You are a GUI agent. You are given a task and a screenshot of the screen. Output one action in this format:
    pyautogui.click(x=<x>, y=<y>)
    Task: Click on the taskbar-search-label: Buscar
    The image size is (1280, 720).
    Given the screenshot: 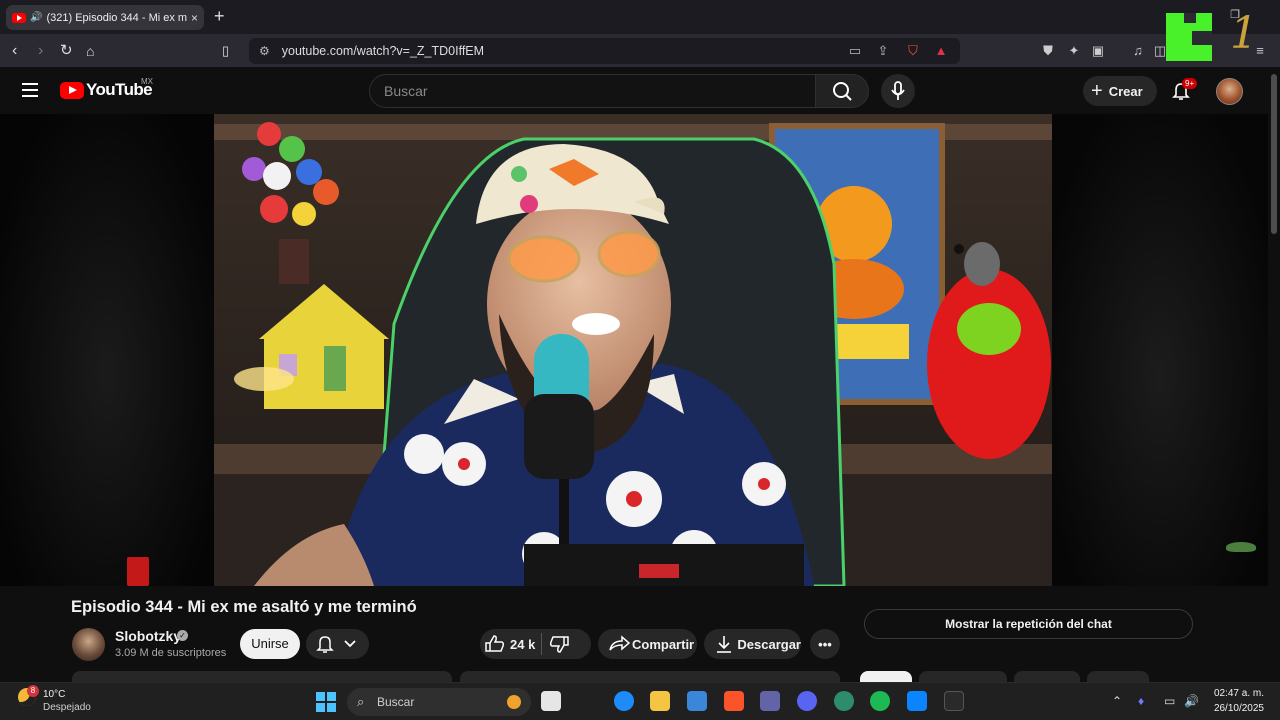 What is the action you would take?
    pyautogui.click(x=396, y=702)
    